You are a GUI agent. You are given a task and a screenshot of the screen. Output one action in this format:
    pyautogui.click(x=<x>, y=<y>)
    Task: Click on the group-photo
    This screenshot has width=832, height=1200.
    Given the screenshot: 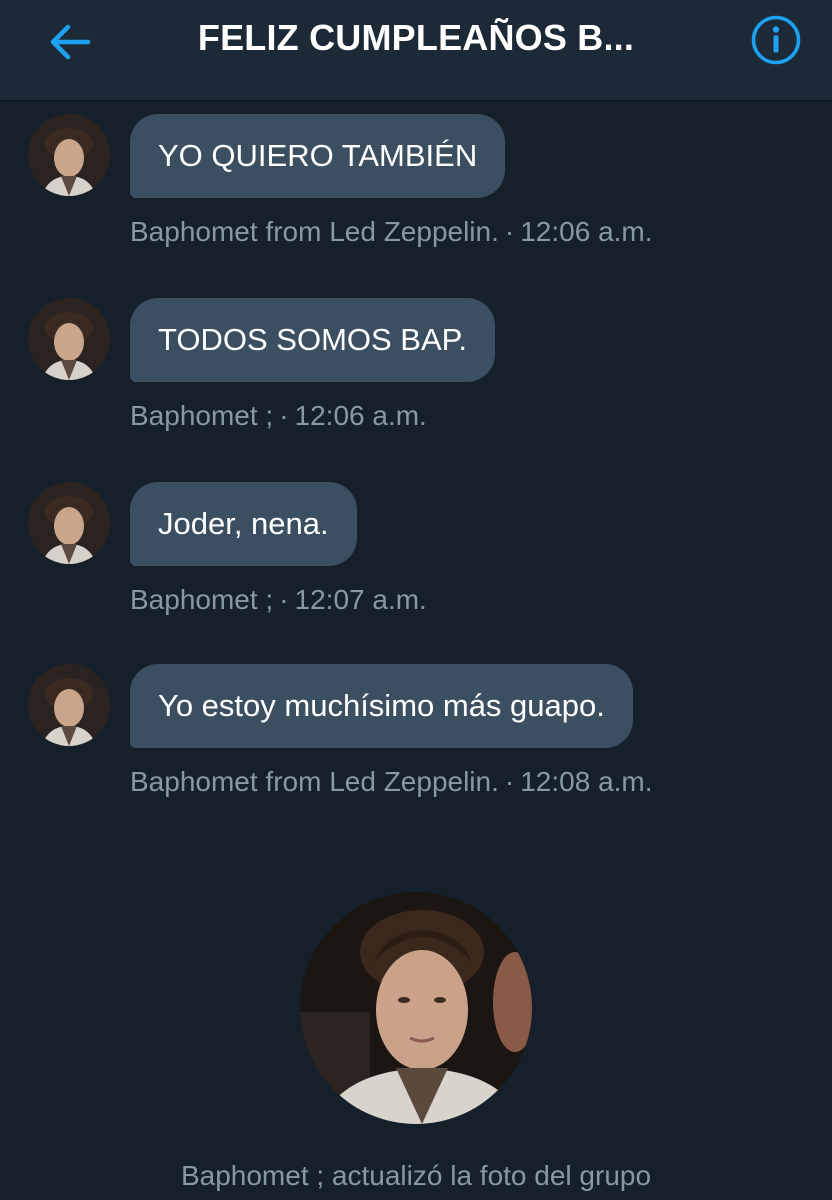 What is the action you would take?
    pyautogui.click(x=416, y=1008)
    